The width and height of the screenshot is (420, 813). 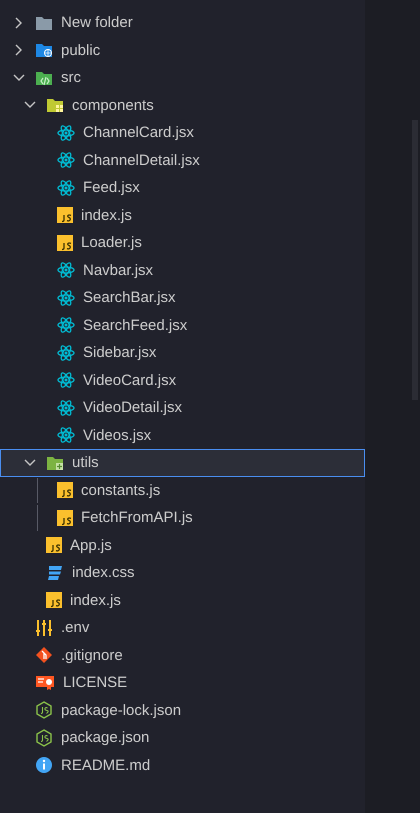 I want to click on file-name: src, so click(x=71, y=77).